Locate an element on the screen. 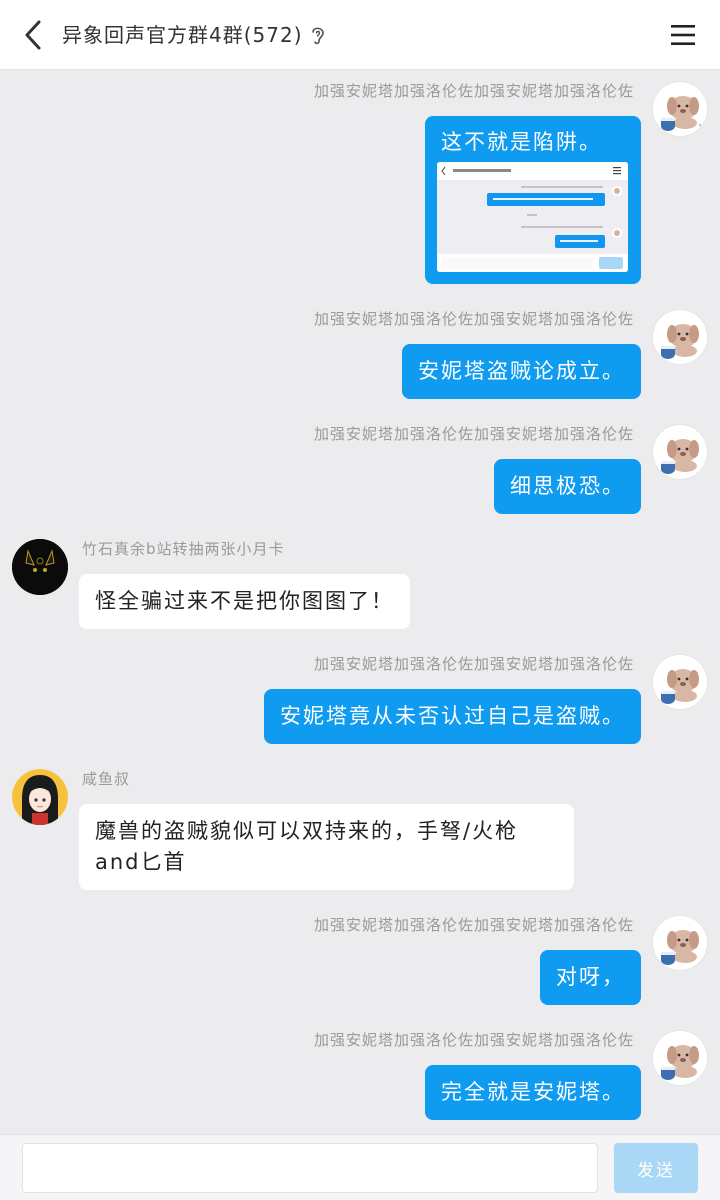 Image resolution: width=720 pixels, height=1200 pixels. message-text: 怪全骗过来不是把你图图了！ is located at coordinates (244, 601).